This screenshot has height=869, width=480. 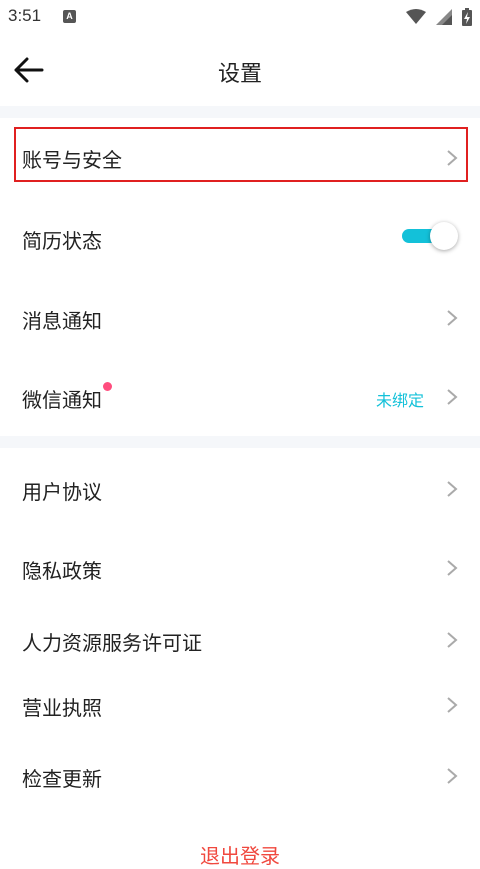 What do you see at coordinates (25, 15) in the screenshot?
I see `status-time: 3:51` at bounding box center [25, 15].